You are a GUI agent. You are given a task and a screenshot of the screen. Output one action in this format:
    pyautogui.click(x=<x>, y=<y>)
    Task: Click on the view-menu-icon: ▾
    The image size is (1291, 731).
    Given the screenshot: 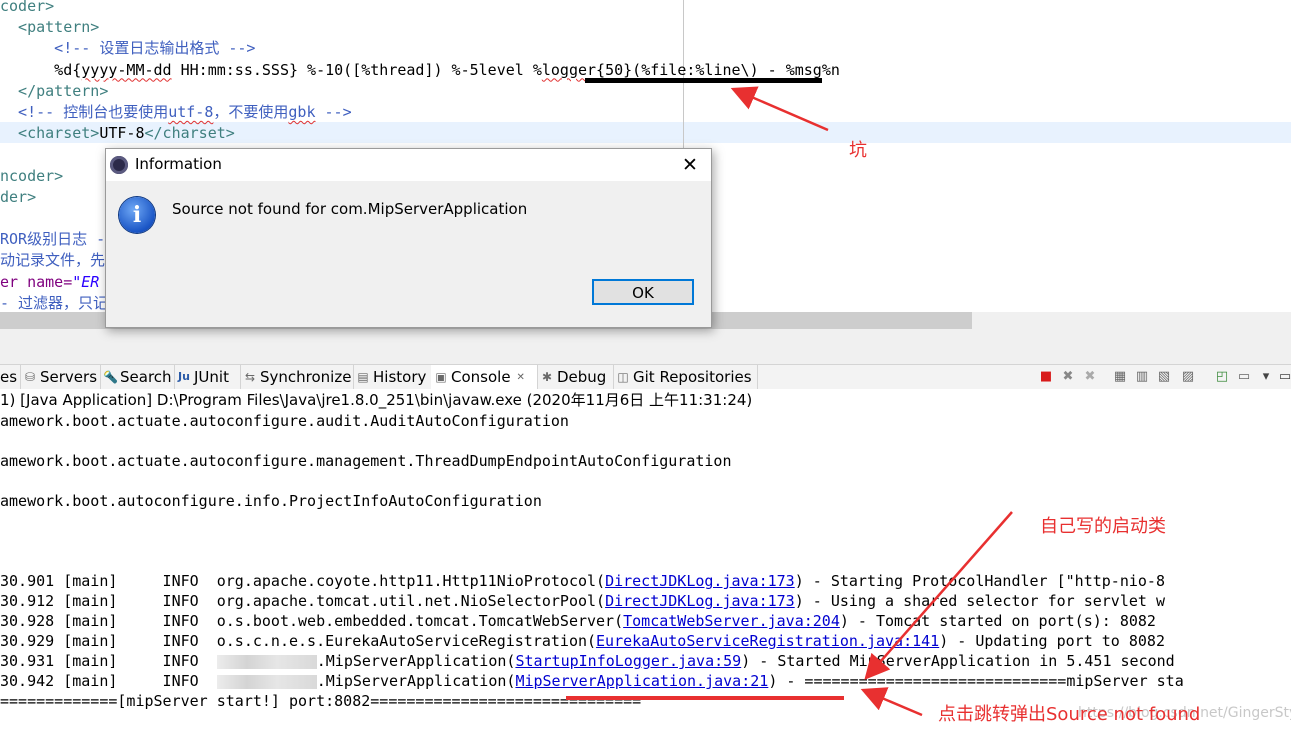 What is the action you would take?
    pyautogui.click(x=1266, y=377)
    